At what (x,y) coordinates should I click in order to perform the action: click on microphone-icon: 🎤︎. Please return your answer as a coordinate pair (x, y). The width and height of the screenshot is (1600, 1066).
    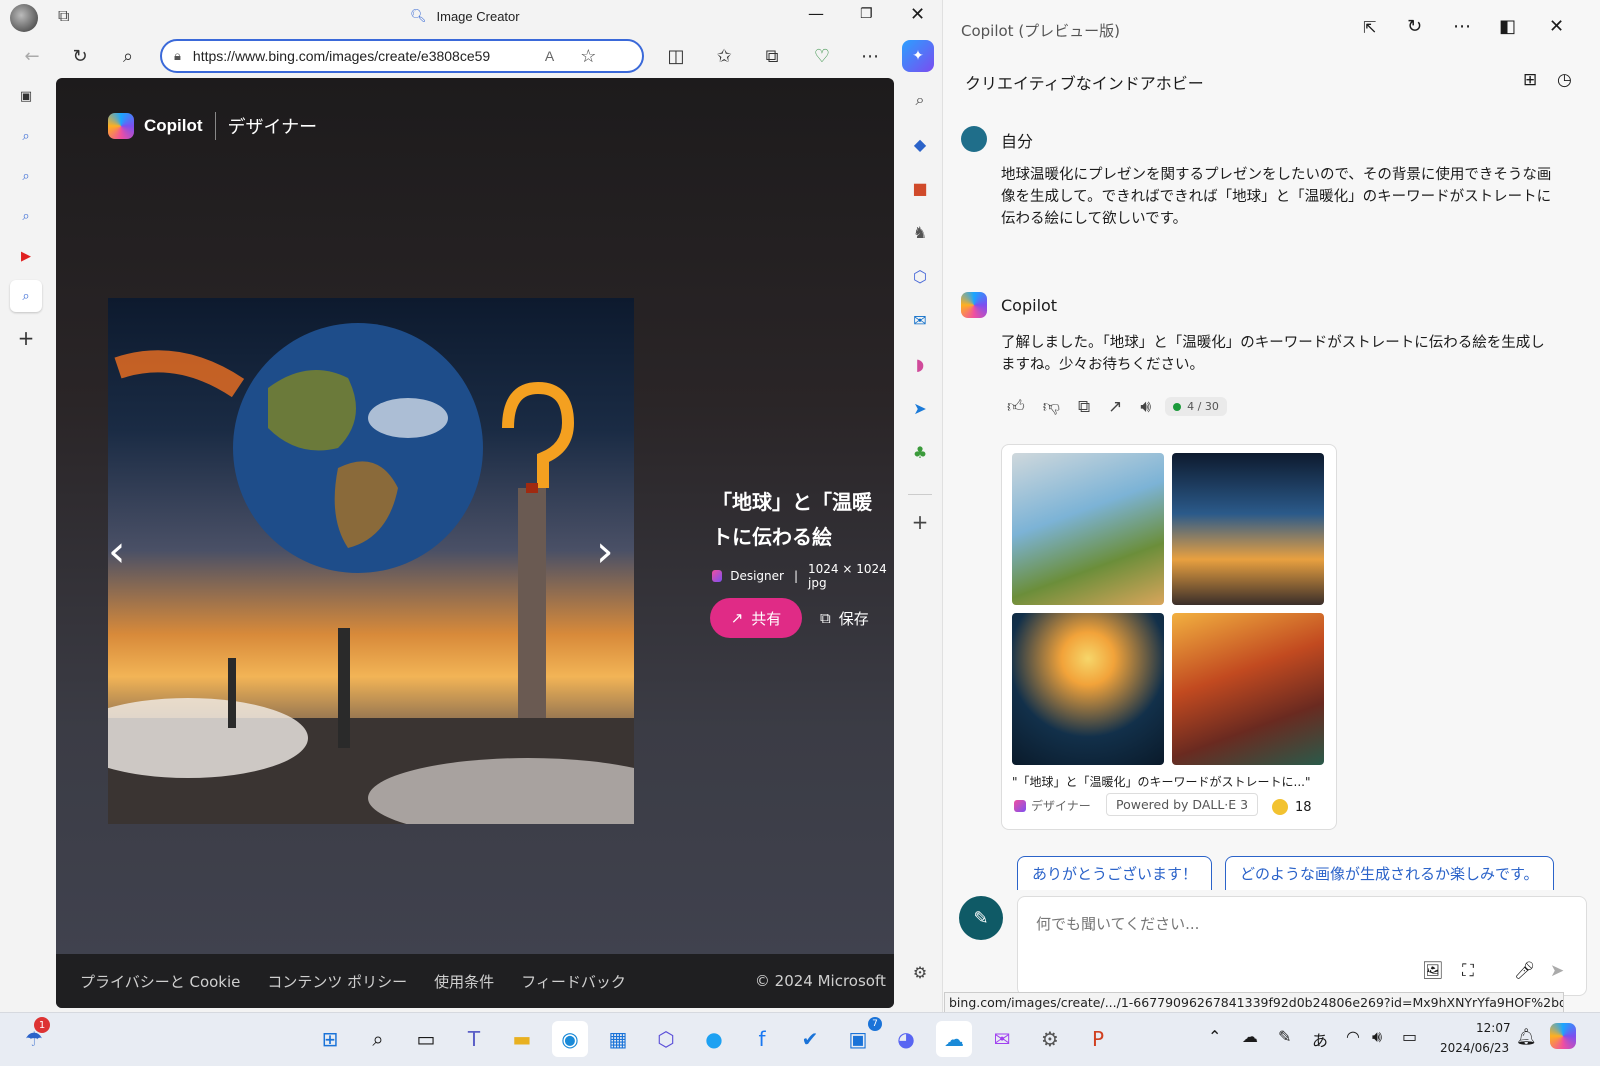
    Looking at the image, I should click on (1525, 971).